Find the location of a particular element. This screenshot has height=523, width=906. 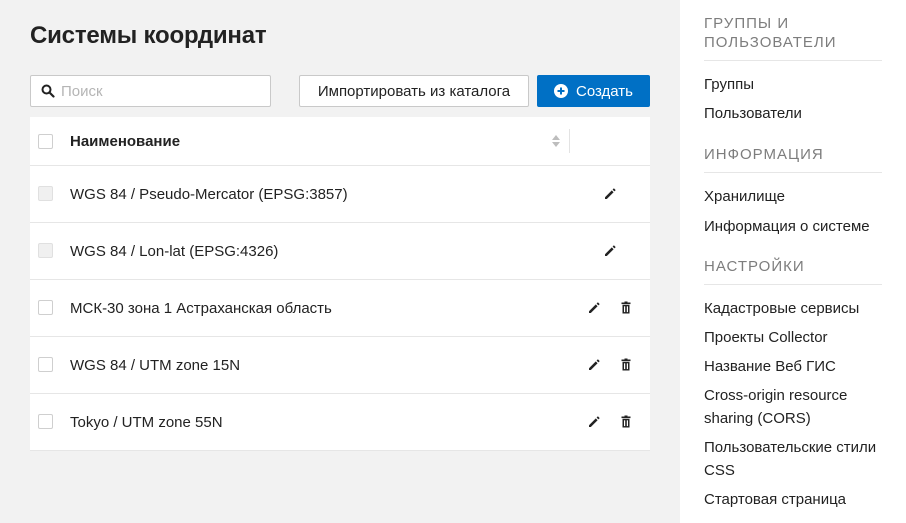

sidebar-heading: Группы и пользователи is located at coordinates (793, 37).